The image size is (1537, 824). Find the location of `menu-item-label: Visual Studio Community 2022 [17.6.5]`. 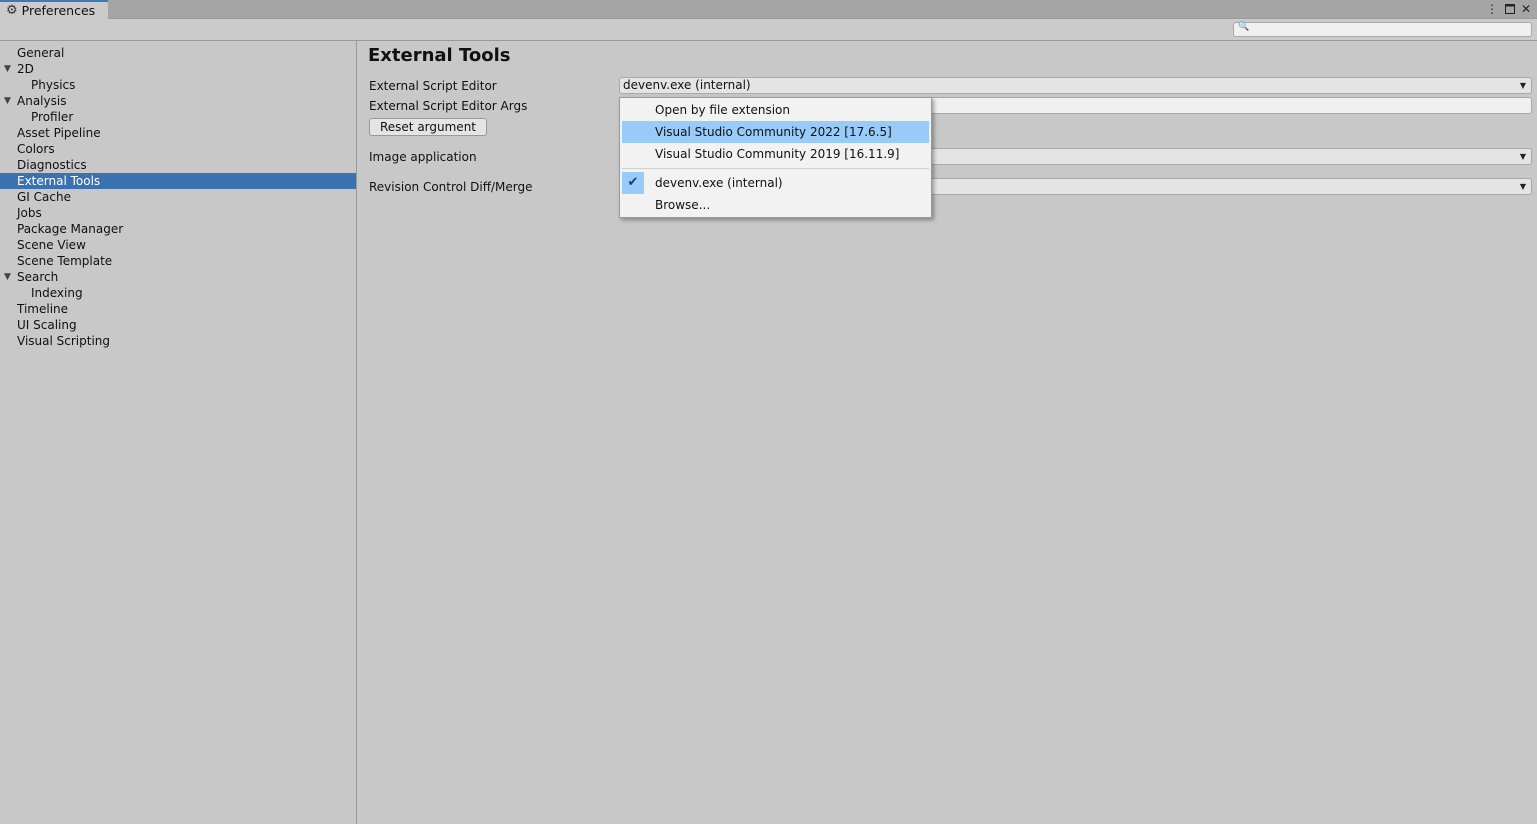

menu-item-label: Visual Studio Community 2022 [17.6.5] is located at coordinates (773, 132).